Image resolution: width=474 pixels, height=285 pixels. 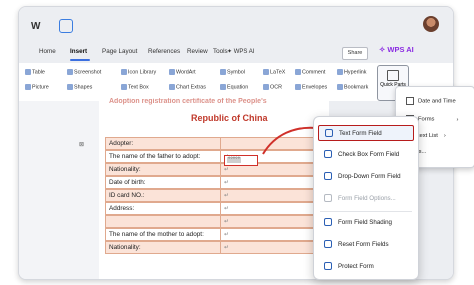 I want to click on table-icon, so click(x=28, y=72).